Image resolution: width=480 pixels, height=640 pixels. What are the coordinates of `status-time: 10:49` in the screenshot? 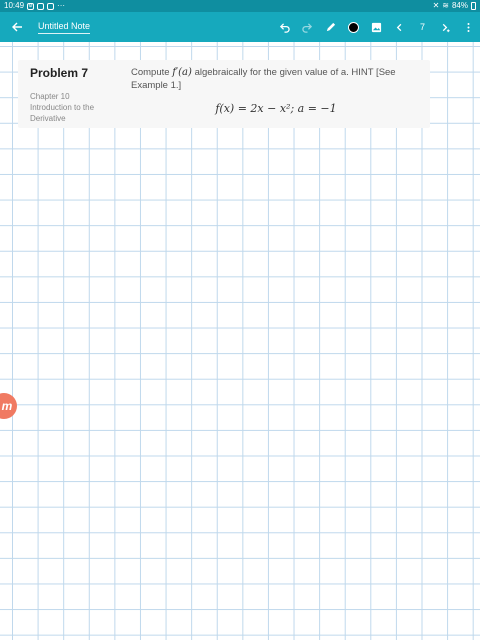 It's located at (14, 5).